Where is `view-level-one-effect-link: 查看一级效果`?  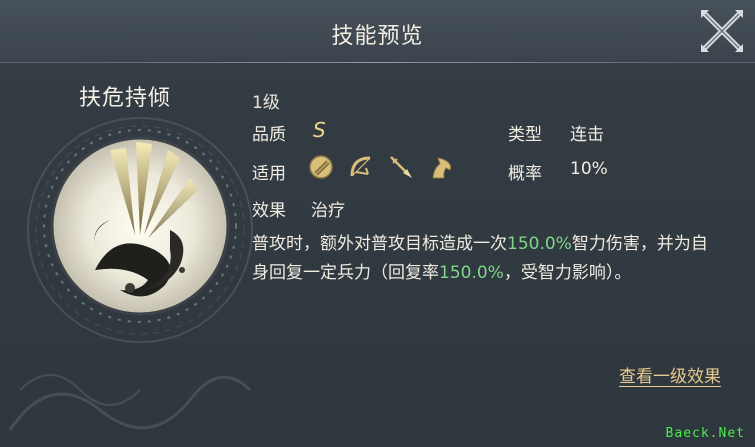
view-level-one-effect-link: 查看一级效果 is located at coordinates (670, 374).